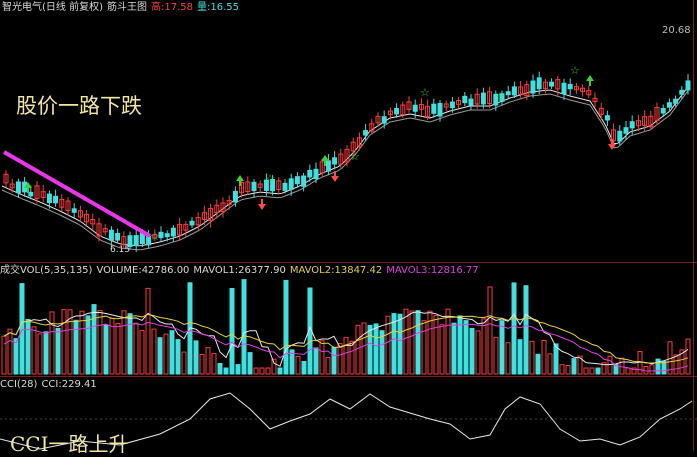  I want to click on mavol3-value: MAVOL3:12816.77, so click(432, 270).